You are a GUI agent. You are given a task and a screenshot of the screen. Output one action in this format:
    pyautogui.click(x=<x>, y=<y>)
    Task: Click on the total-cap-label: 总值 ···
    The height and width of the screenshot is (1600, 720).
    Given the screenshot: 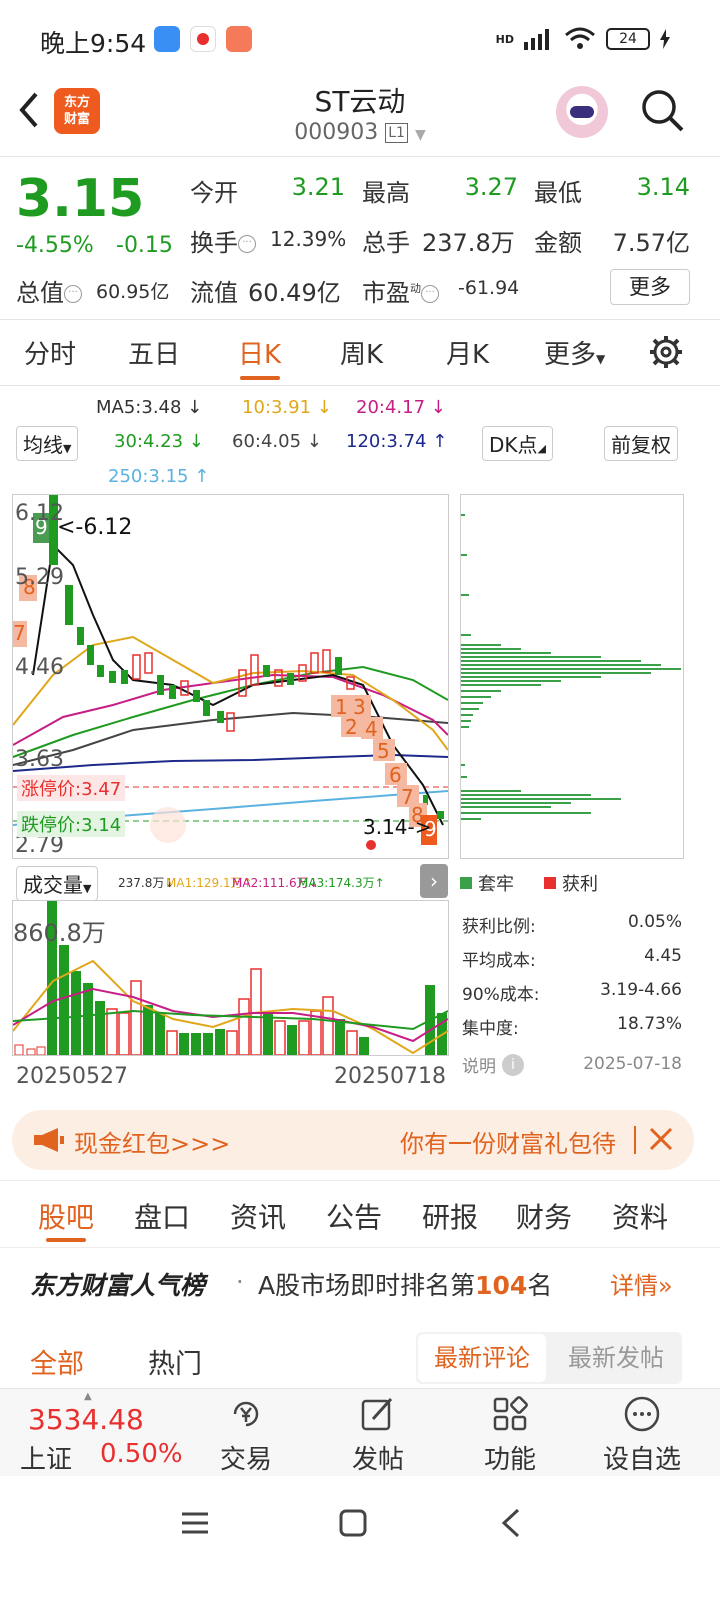 What is the action you would take?
    pyautogui.click(x=49, y=290)
    